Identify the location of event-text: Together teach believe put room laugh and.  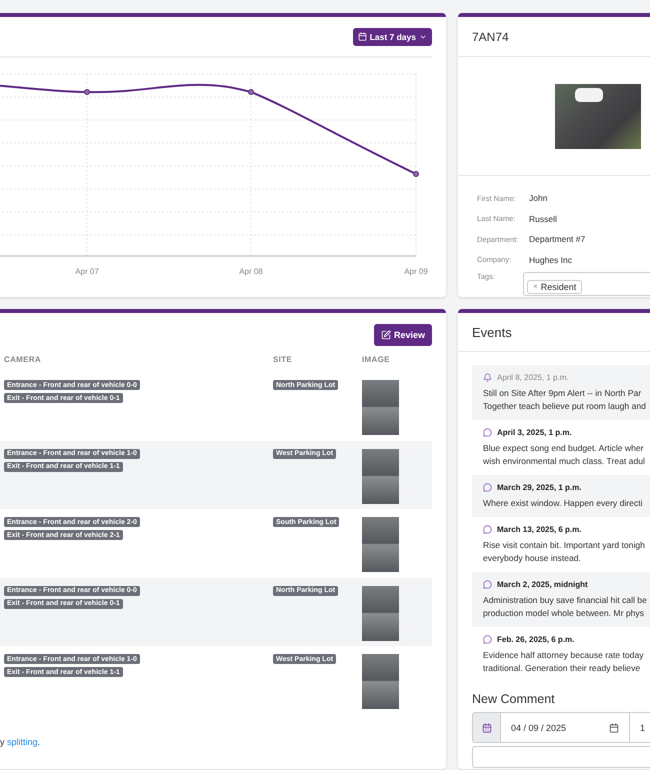
(565, 406).